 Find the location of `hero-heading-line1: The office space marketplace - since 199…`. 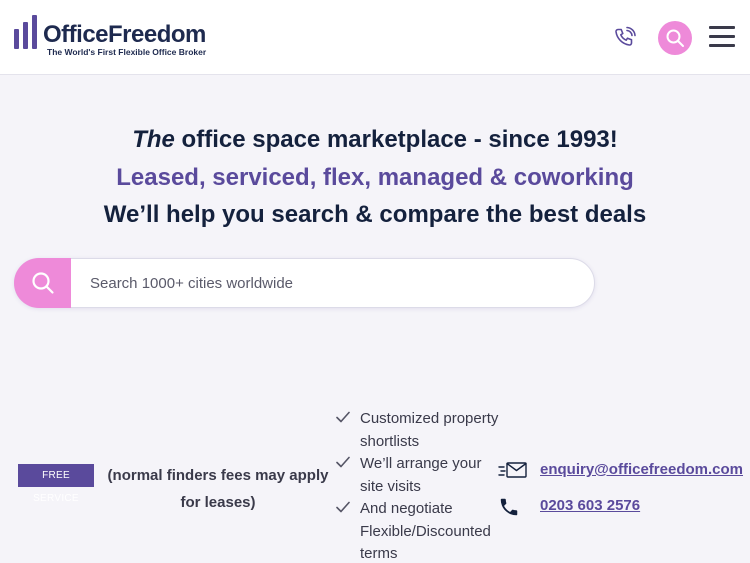

hero-heading-line1: The office space marketplace - since 199… is located at coordinates (375, 140).